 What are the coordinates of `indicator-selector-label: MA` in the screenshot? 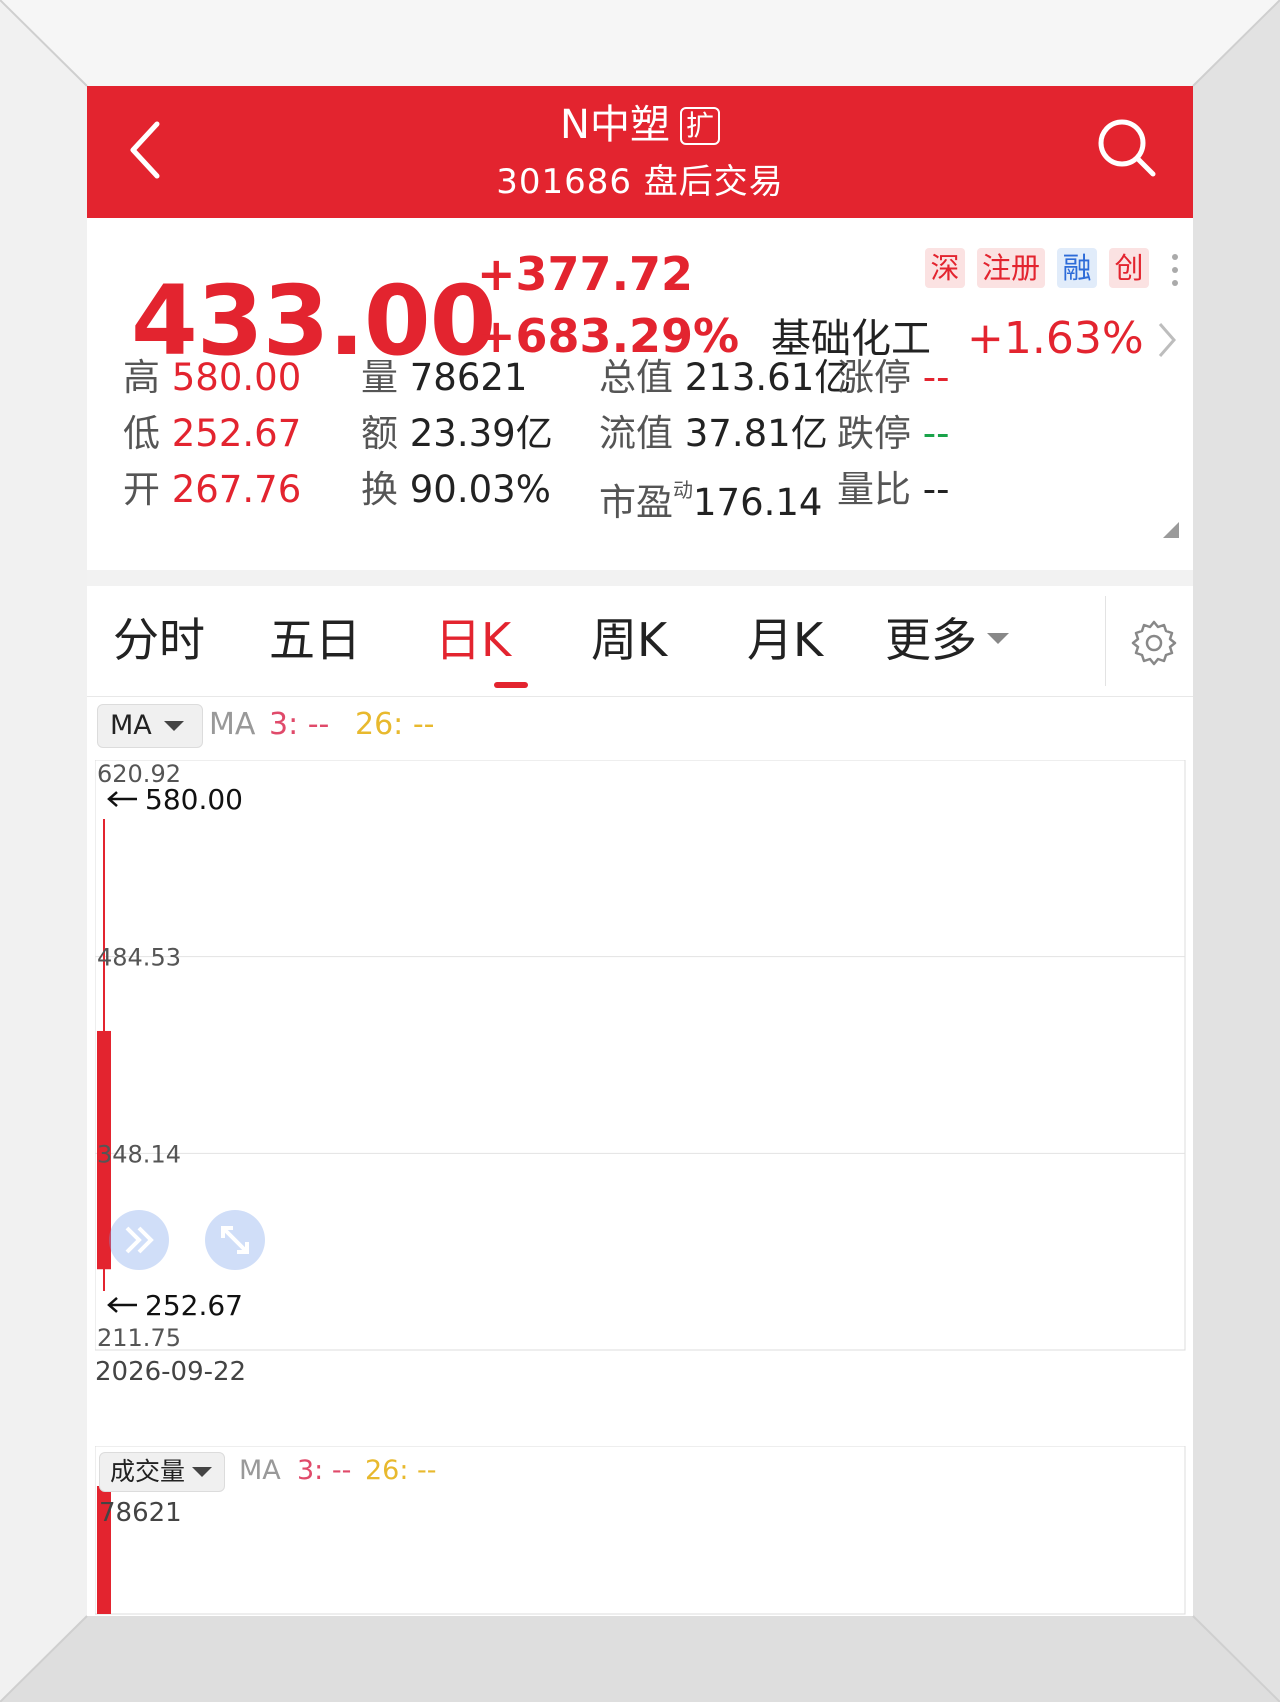 It's located at (131, 725).